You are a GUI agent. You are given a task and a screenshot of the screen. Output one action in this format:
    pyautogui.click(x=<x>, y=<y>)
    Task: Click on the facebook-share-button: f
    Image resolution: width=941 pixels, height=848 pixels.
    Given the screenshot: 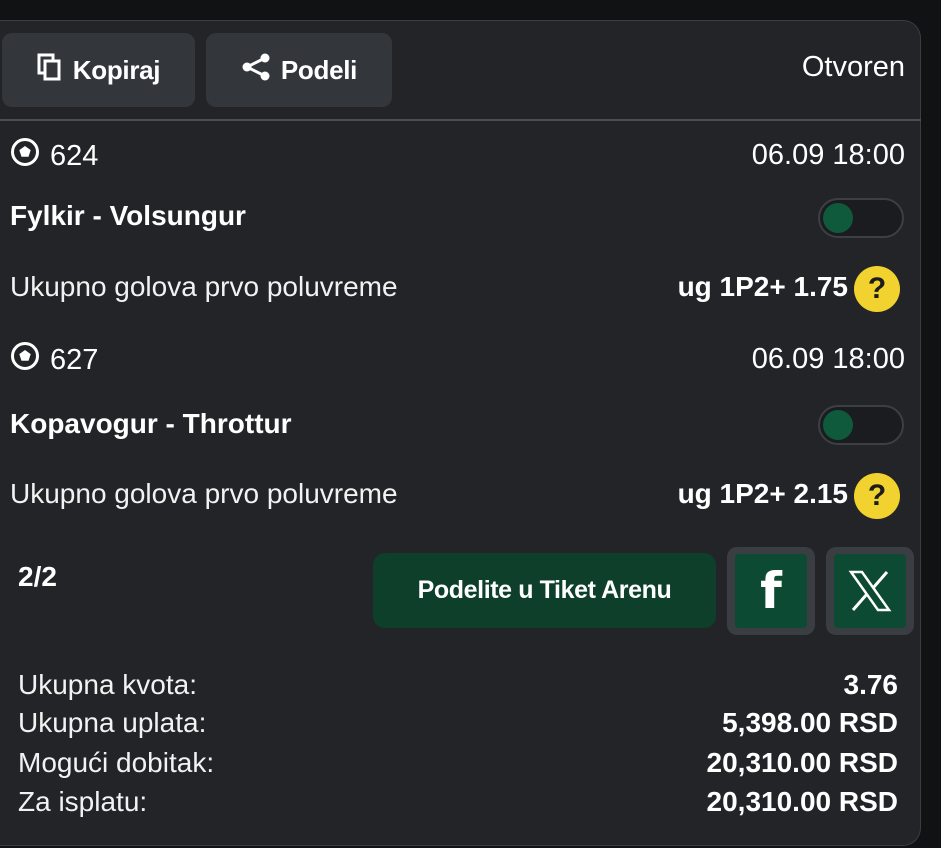 What is the action you would take?
    pyautogui.click(x=771, y=591)
    